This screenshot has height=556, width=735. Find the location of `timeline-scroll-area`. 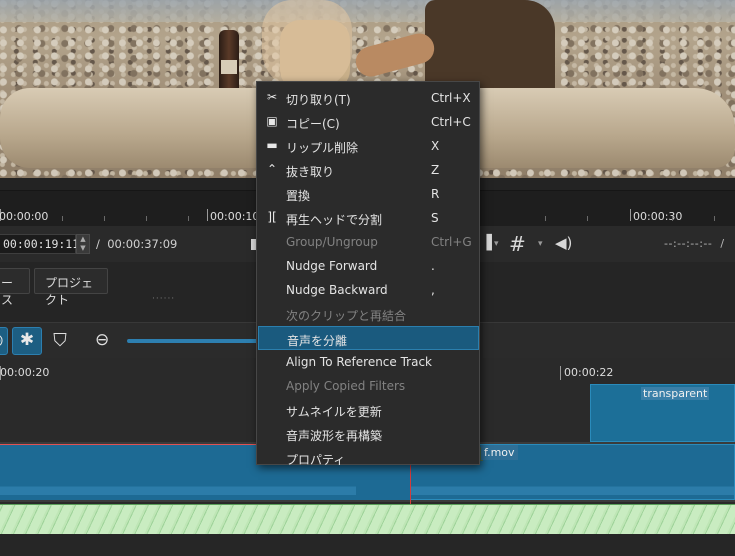

timeline-scroll-area is located at coordinates (367, 545).